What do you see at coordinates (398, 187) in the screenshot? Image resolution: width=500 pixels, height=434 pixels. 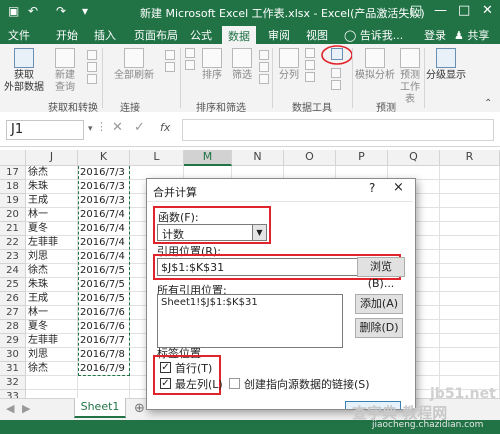 I see `dialog-close-icon: ×` at bounding box center [398, 187].